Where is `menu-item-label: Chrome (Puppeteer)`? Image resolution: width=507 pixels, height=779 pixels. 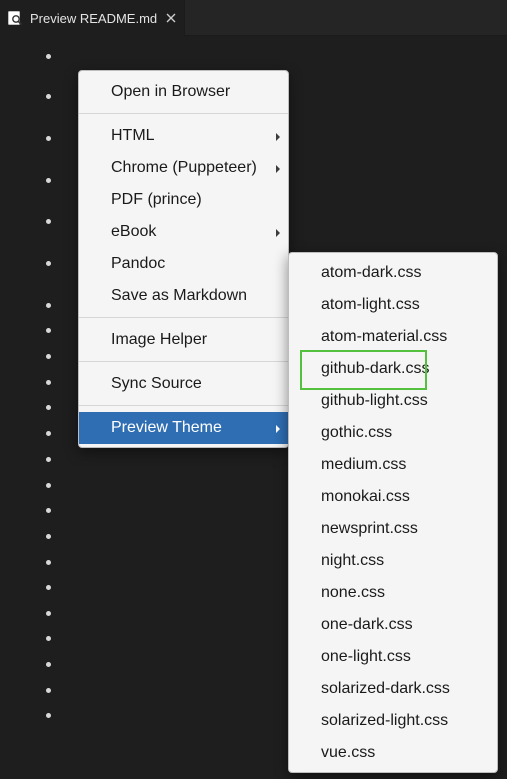 menu-item-label: Chrome (Puppeteer) is located at coordinates (184, 167).